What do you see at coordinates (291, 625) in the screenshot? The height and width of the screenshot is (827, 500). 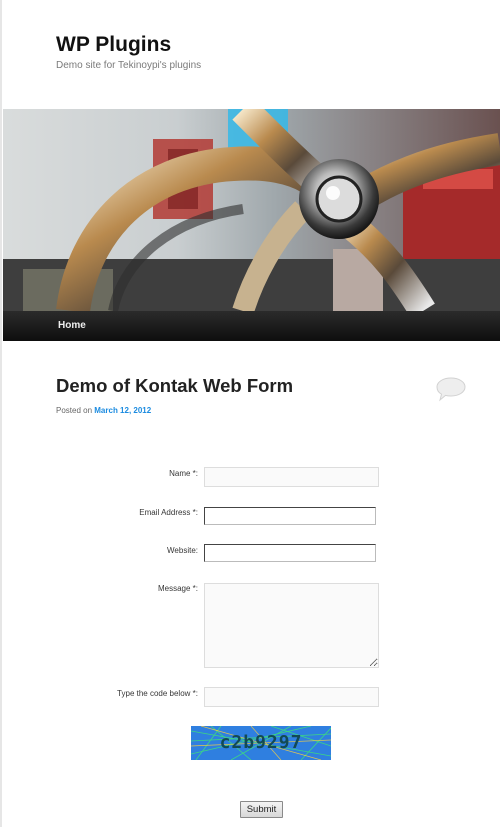 I see `message-textarea` at bounding box center [291, 625].